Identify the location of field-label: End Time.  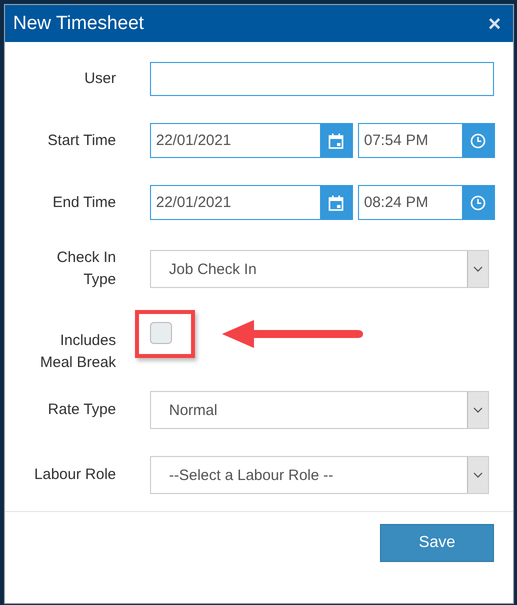
(84, 202).